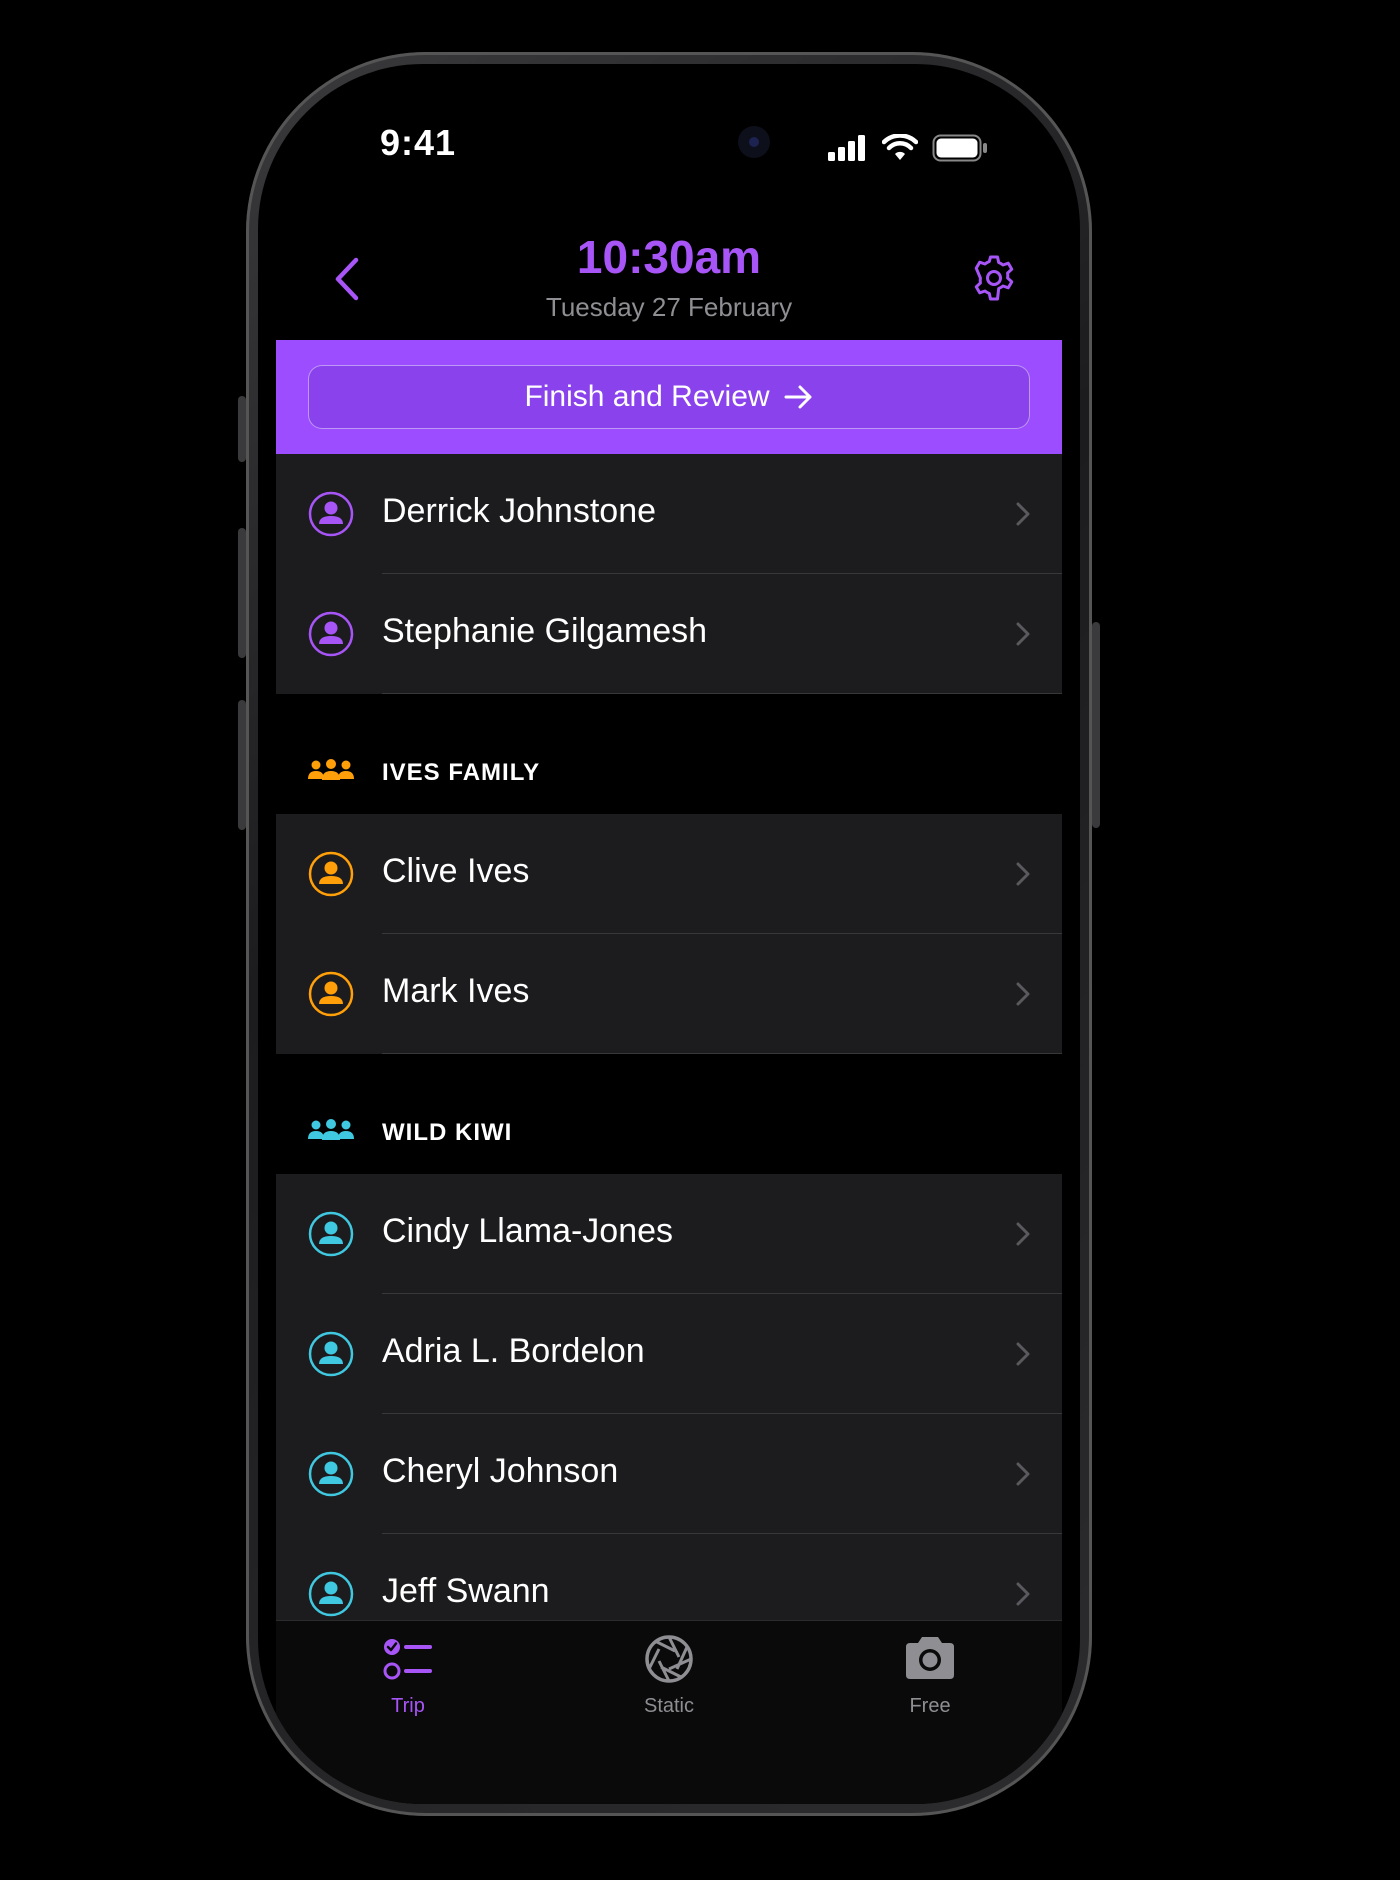 This screenshot has height=1880, width=1400. I want to click on group-title: WILD KIWI, so click(447, 1132).